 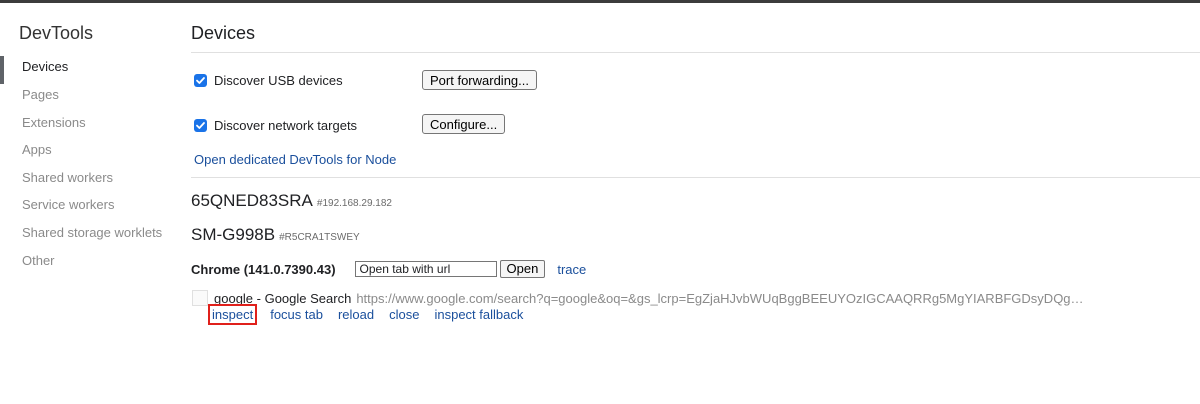 What do you see at coordinates (404, 314) in the screenshot?
I see `close-link: close` at bounding box center [404, 314].